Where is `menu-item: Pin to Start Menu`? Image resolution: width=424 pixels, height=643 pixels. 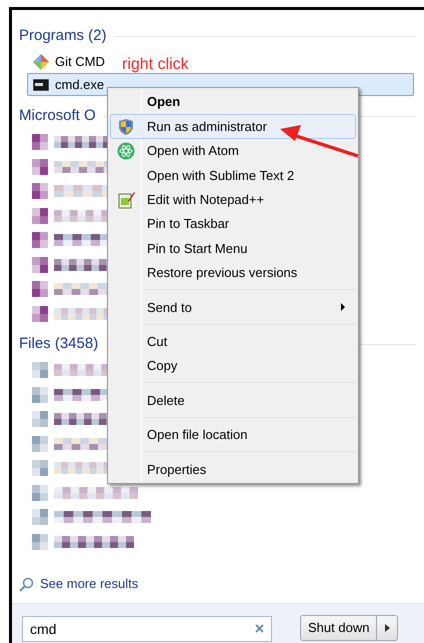
menu-item: Pin to Start Menu is located at coordinates (233, 248).